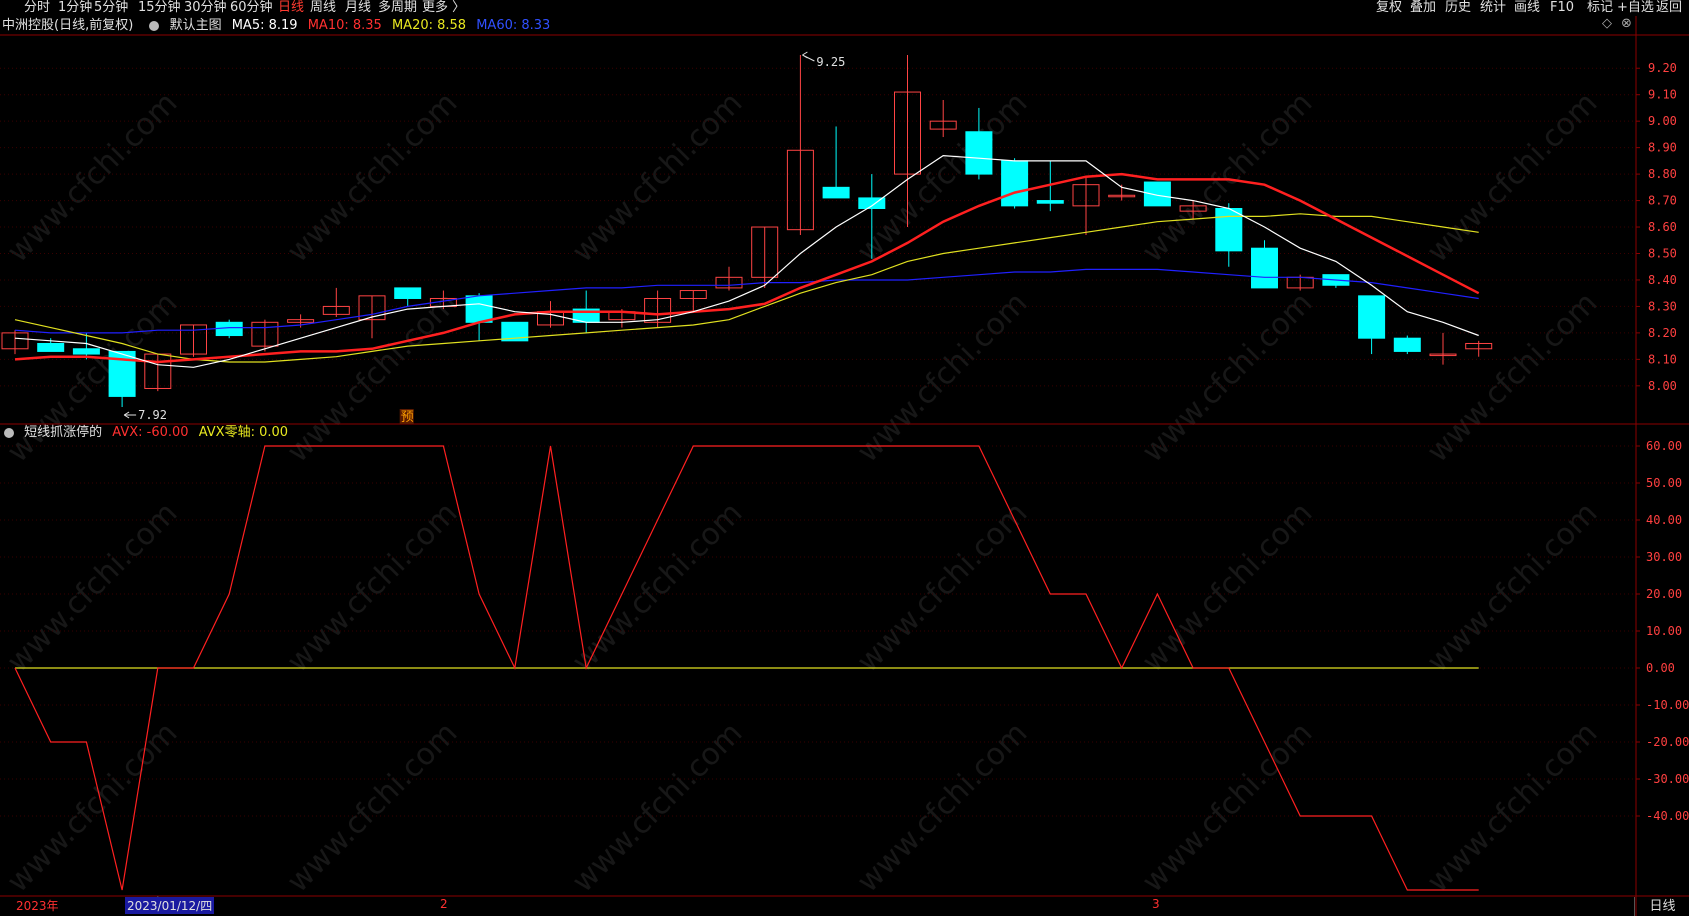 The width and height of the screenshot is (1689, 916). I want to click on price-tick-label: 8.60, so click(1662, 227).